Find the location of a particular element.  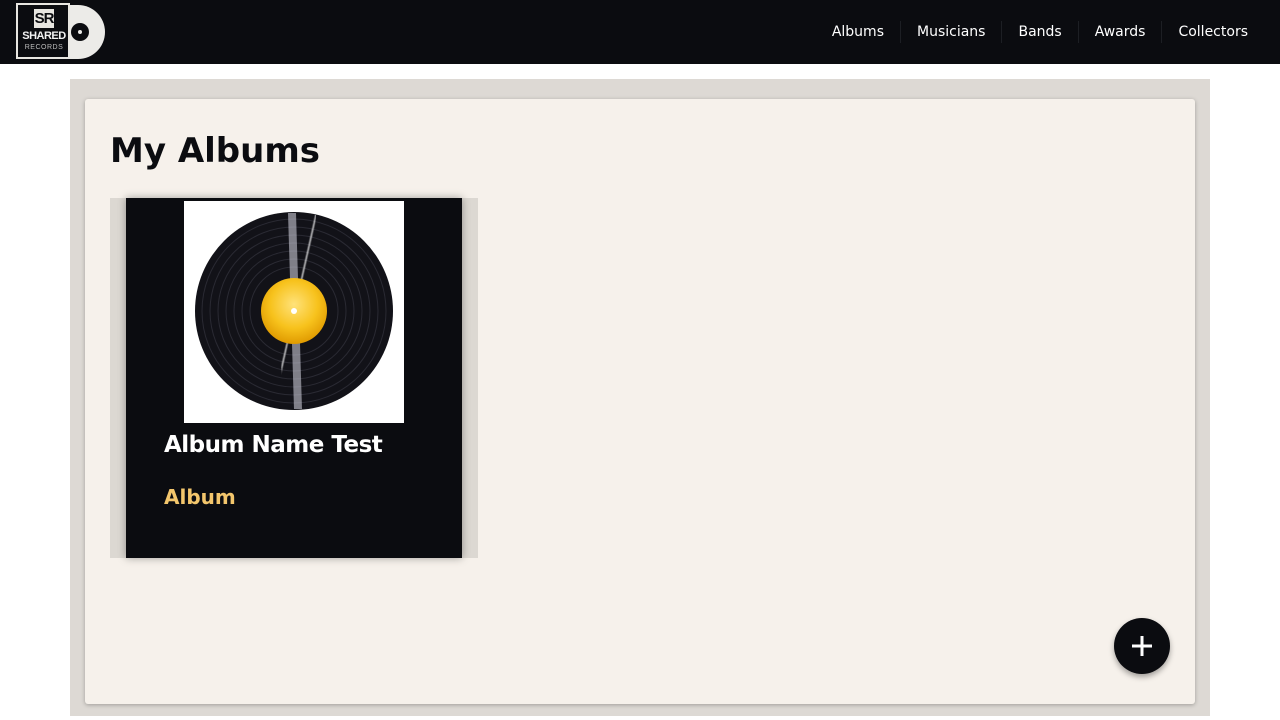

album-type-label: Album is located at coordinates (200, 497).